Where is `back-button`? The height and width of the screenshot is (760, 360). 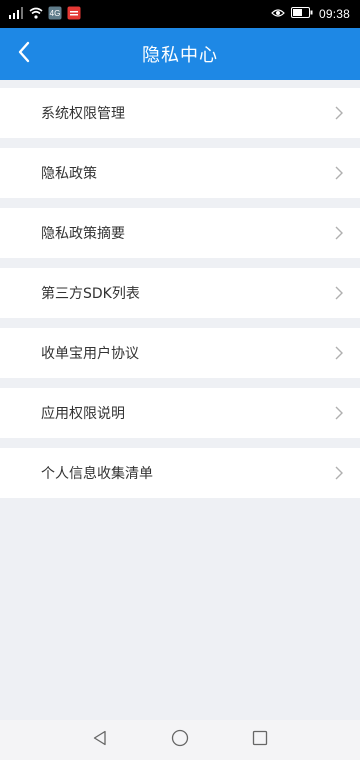 back-button is located at coordinates (24, 54).